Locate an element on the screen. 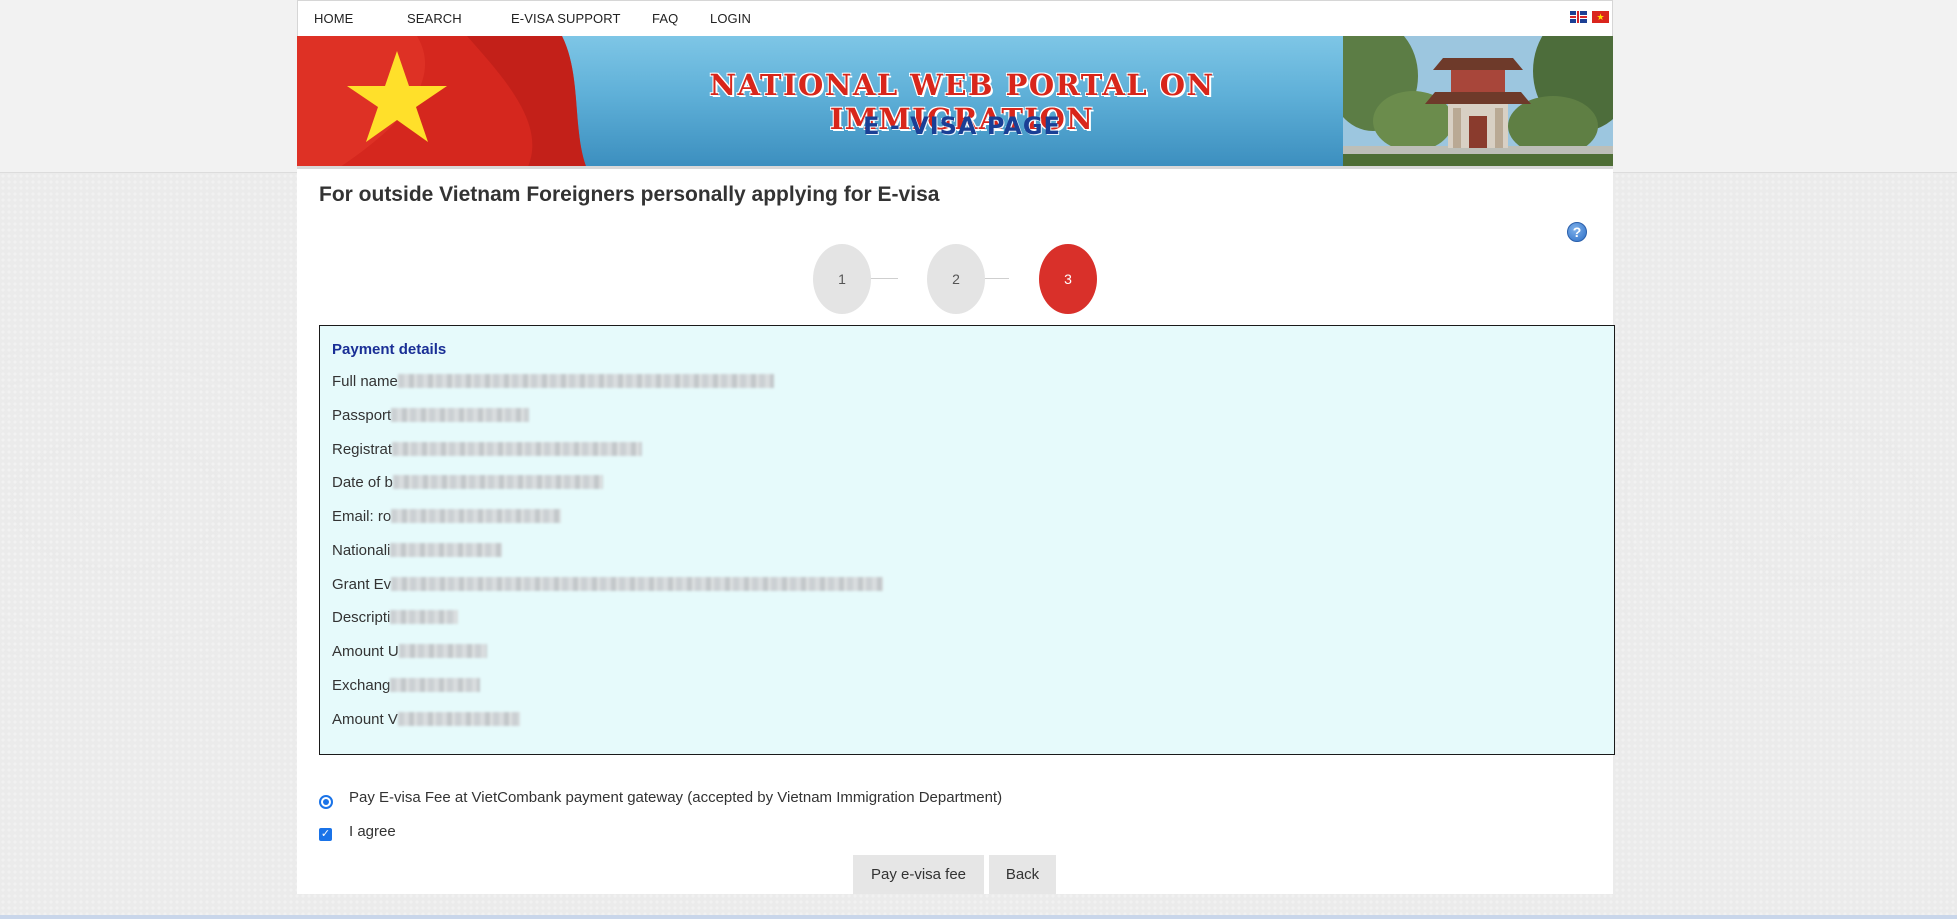 This screenshot has height=919, width=1957. detail-label: Registrat is located at coordinates (362, 449).